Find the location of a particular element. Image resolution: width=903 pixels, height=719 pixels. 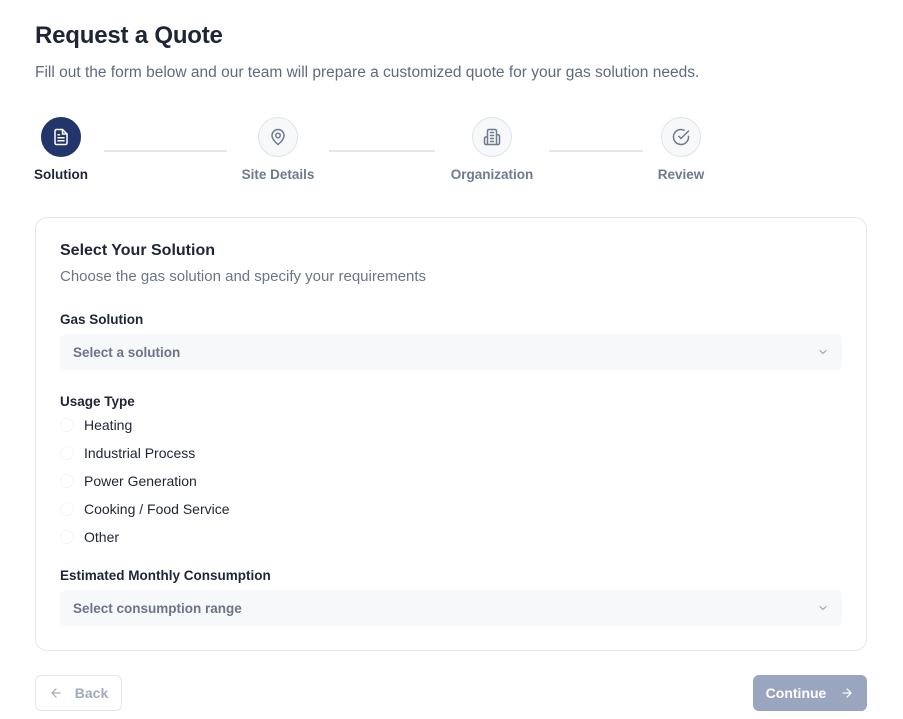

gas-solution-select: Select a solution is located at coordinates (451, 352).